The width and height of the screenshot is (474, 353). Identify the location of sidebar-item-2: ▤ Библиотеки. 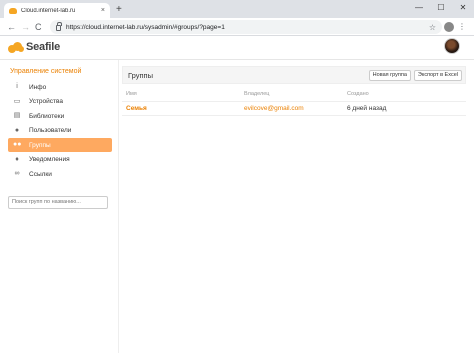
(60, 116).